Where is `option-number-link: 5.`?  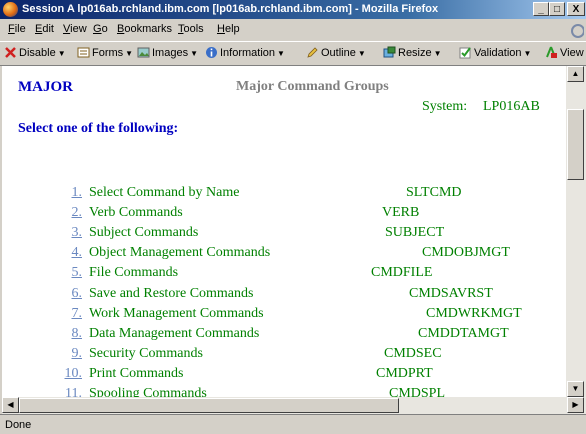
option-number-link: 5. is located at coordinates (67, 273).